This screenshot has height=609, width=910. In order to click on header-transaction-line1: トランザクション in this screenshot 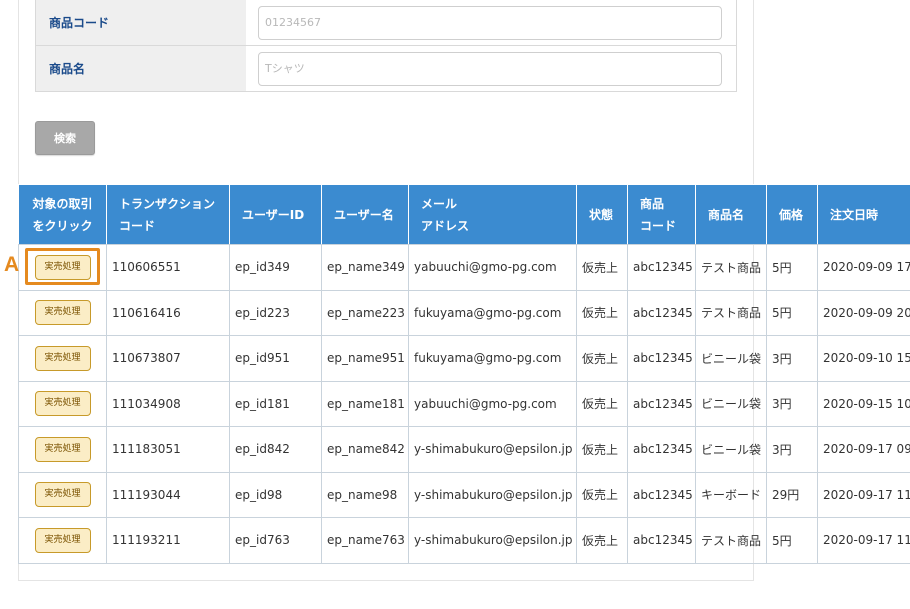, I will do `click(167, 203)`.